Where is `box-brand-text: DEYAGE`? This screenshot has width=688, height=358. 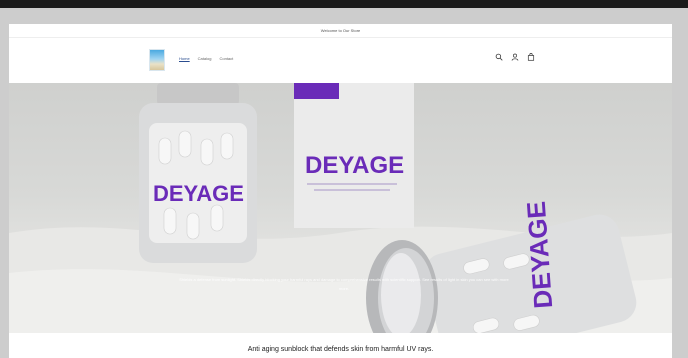 box-brand-text: DEYAGE is located at coordinates (354, 165).